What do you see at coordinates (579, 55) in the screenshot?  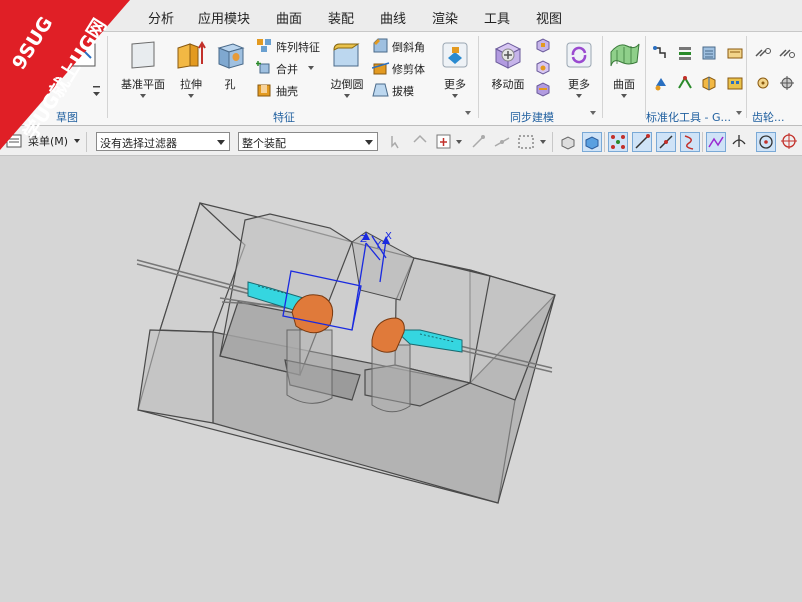 I see `sync-more-icon` at bounding box center [579, 55].